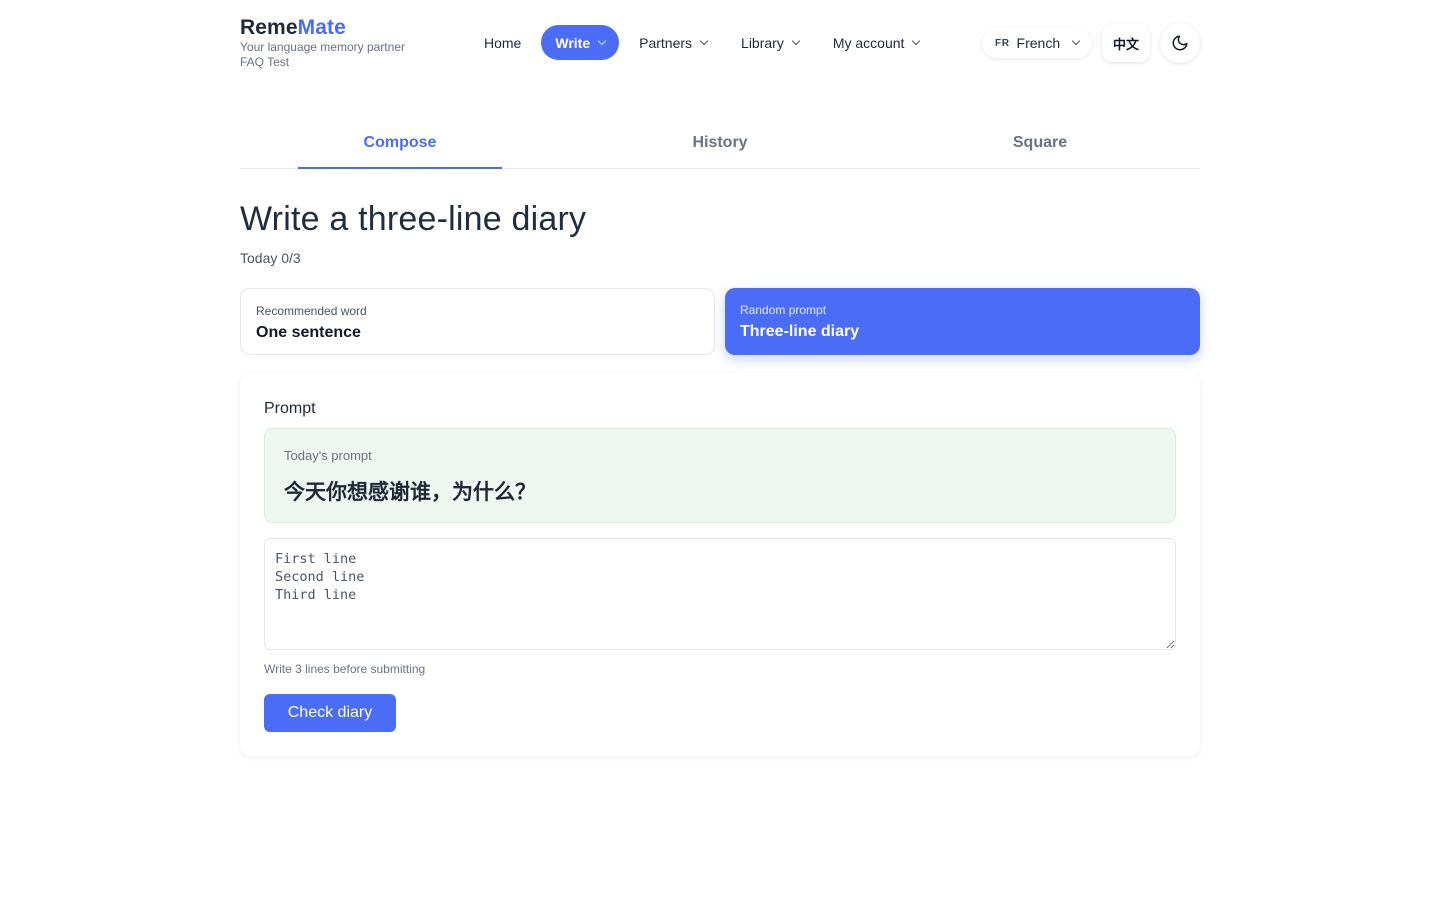 This screenshot has height=900, width=1440. I want to click on diary-input, so click(720, 594).